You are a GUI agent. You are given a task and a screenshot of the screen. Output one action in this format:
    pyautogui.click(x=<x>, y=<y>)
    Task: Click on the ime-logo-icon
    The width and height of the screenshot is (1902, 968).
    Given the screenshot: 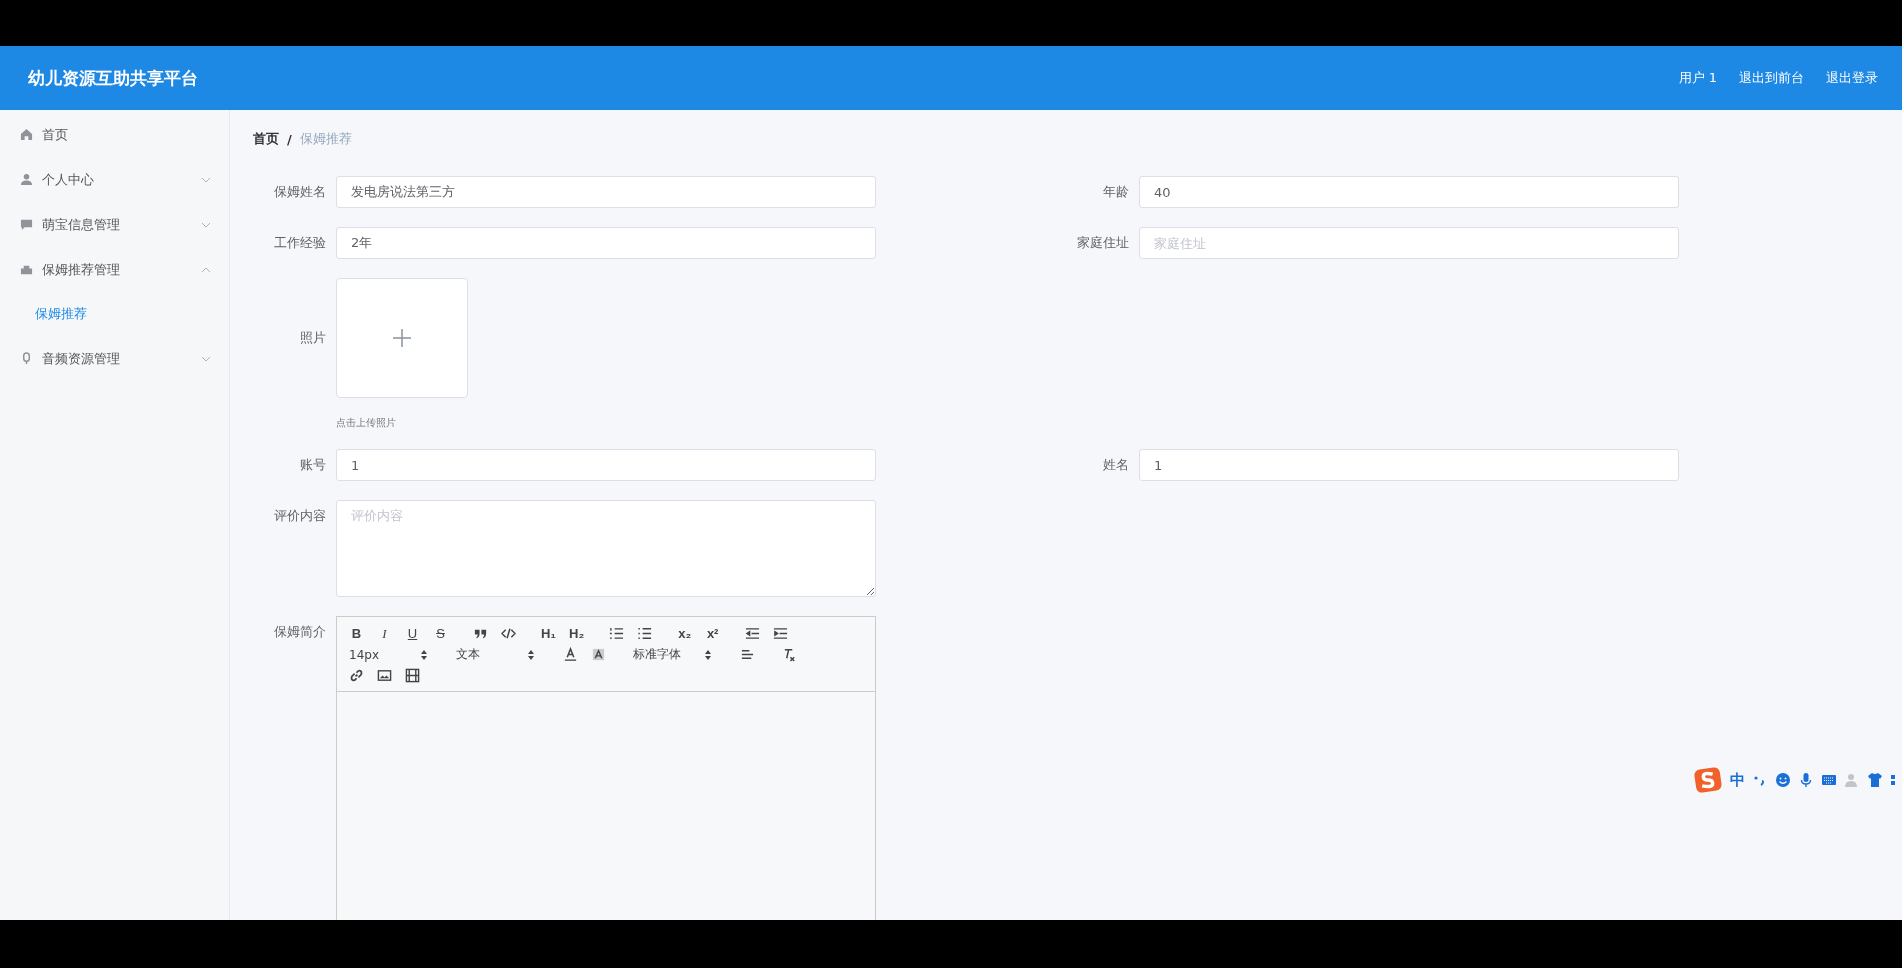 What is the action you would take?
    pyautogui.click(x=1708, y=780)
    